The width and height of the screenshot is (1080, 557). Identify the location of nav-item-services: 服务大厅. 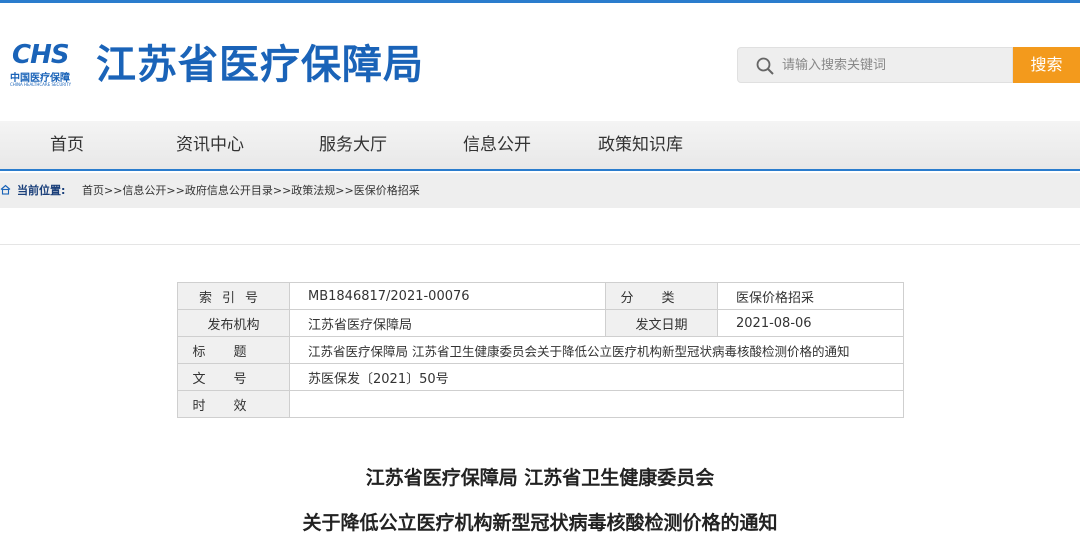
(353, 145).